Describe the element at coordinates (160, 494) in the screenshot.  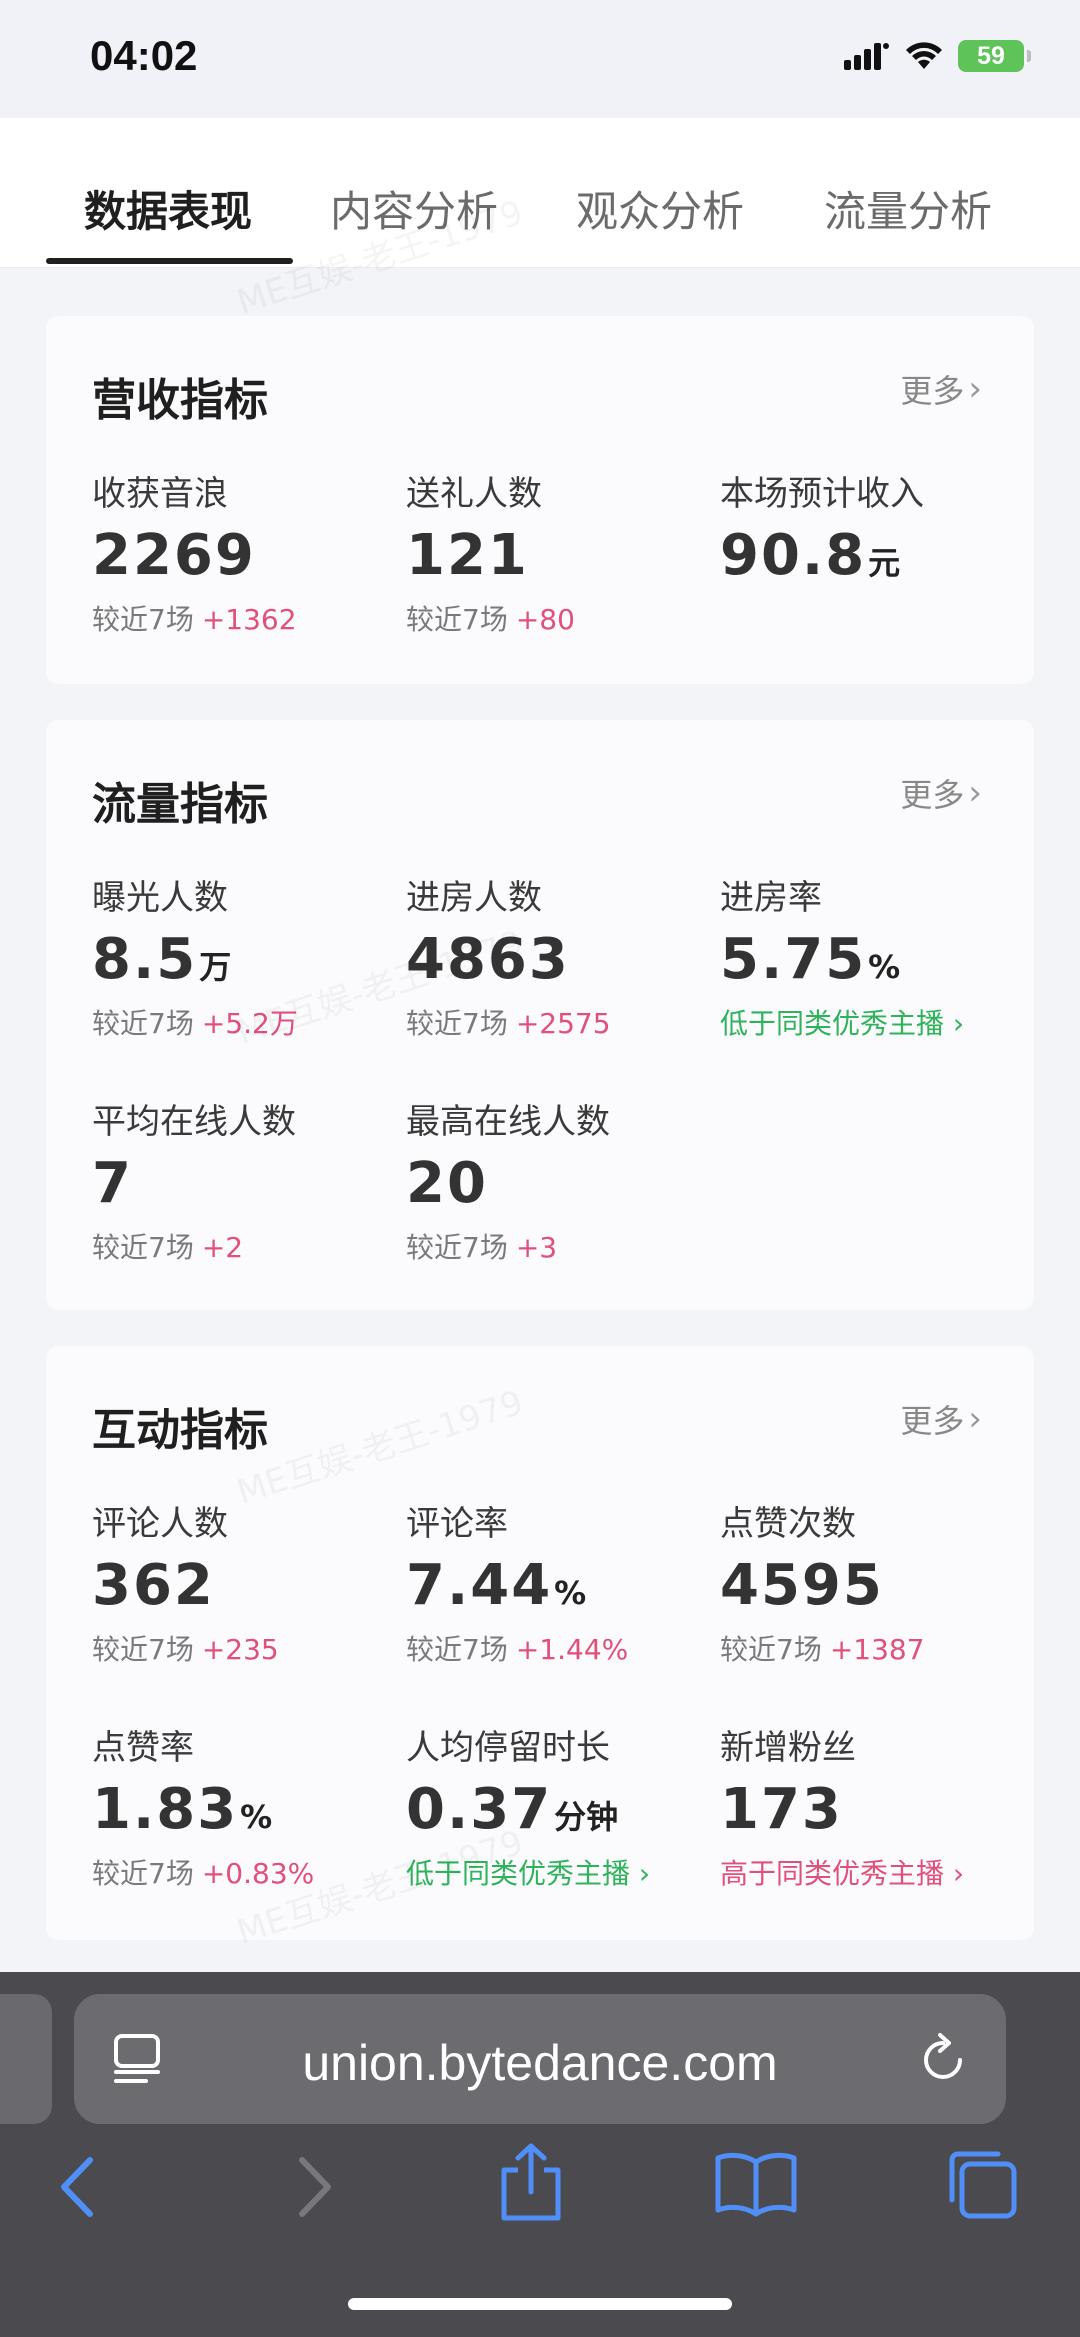
I see `metric-label: 收获音浪` at that location.